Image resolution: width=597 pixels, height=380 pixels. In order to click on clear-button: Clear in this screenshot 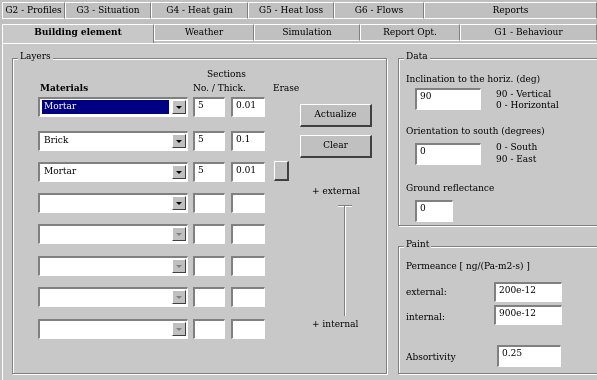, I will do `click(336, 146)`.